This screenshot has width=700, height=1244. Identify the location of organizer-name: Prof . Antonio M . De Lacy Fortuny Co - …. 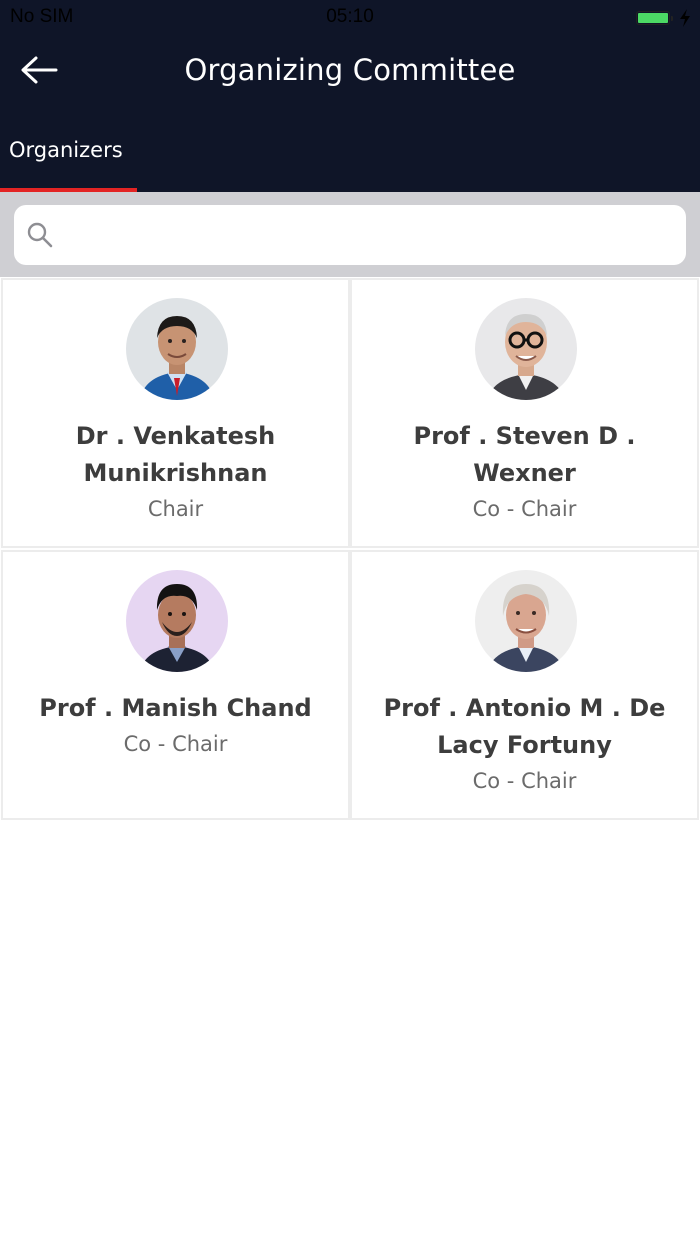
(524, 744).